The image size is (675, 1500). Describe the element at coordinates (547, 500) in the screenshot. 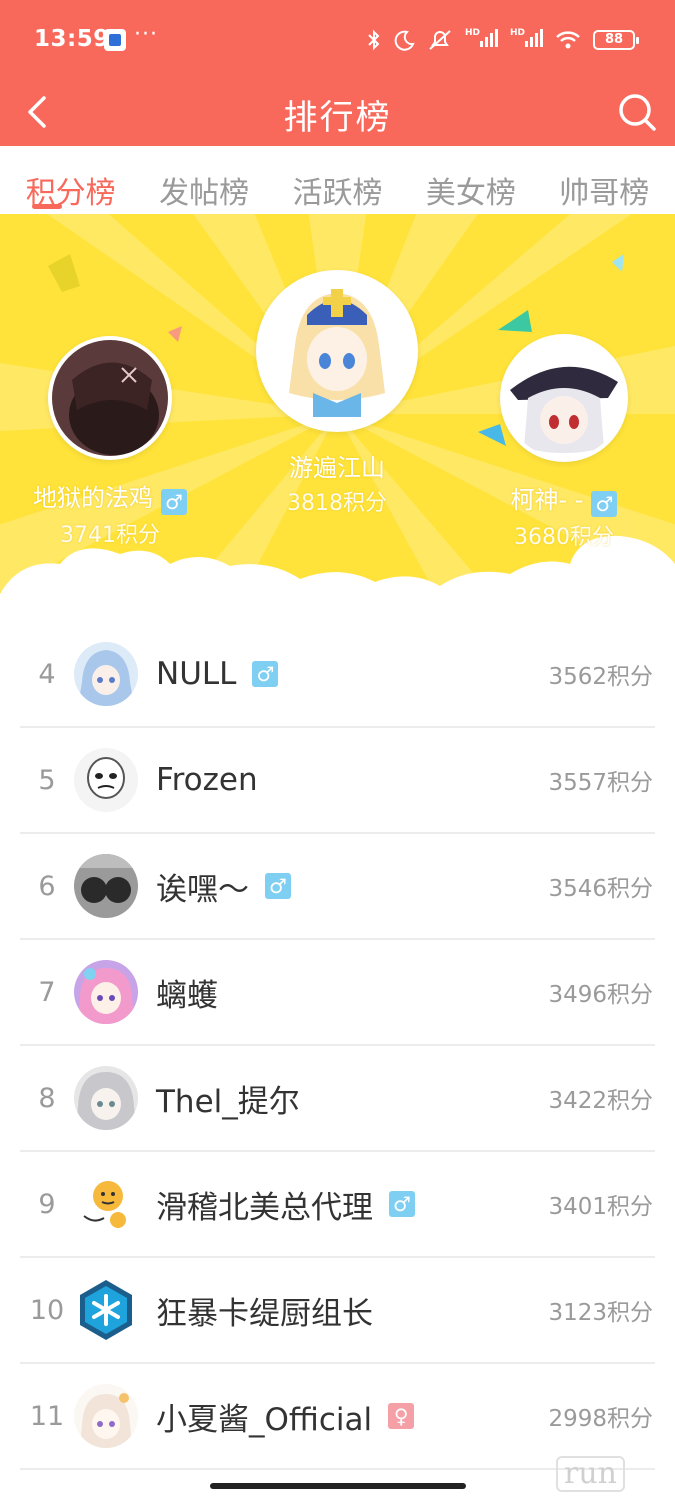

I see `podium-name: 柯神- -` at that location.